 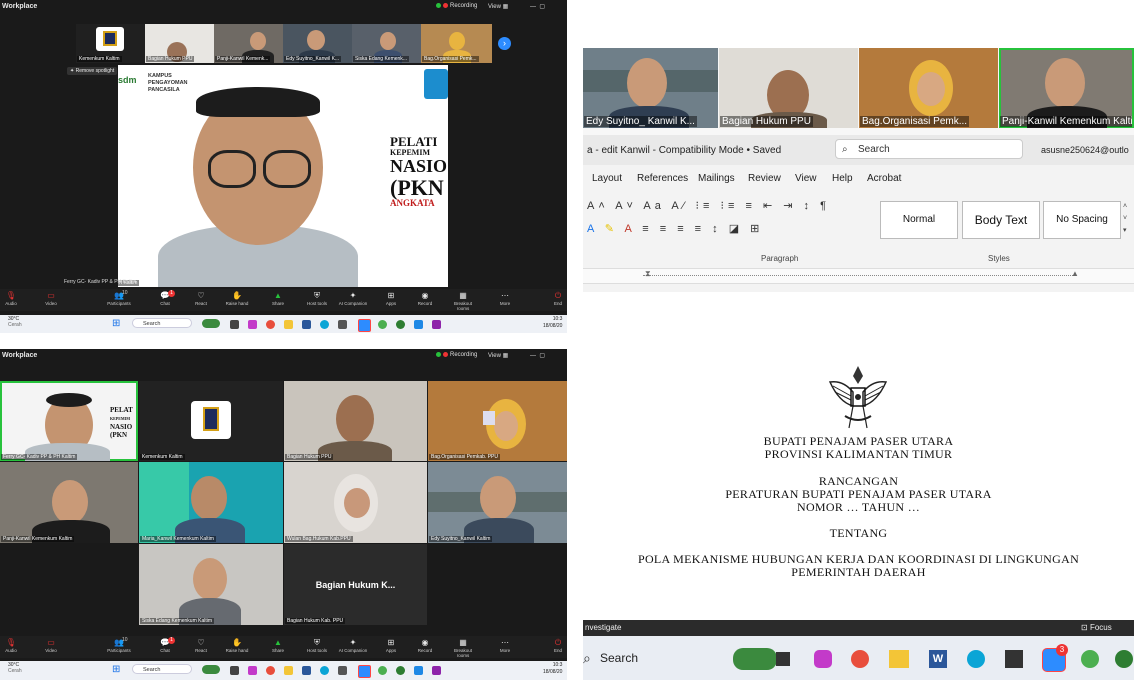 I want to click on gallery-tile: Panji-Kanwil Kemenkum Kaltim, so click(x=69, y=502).